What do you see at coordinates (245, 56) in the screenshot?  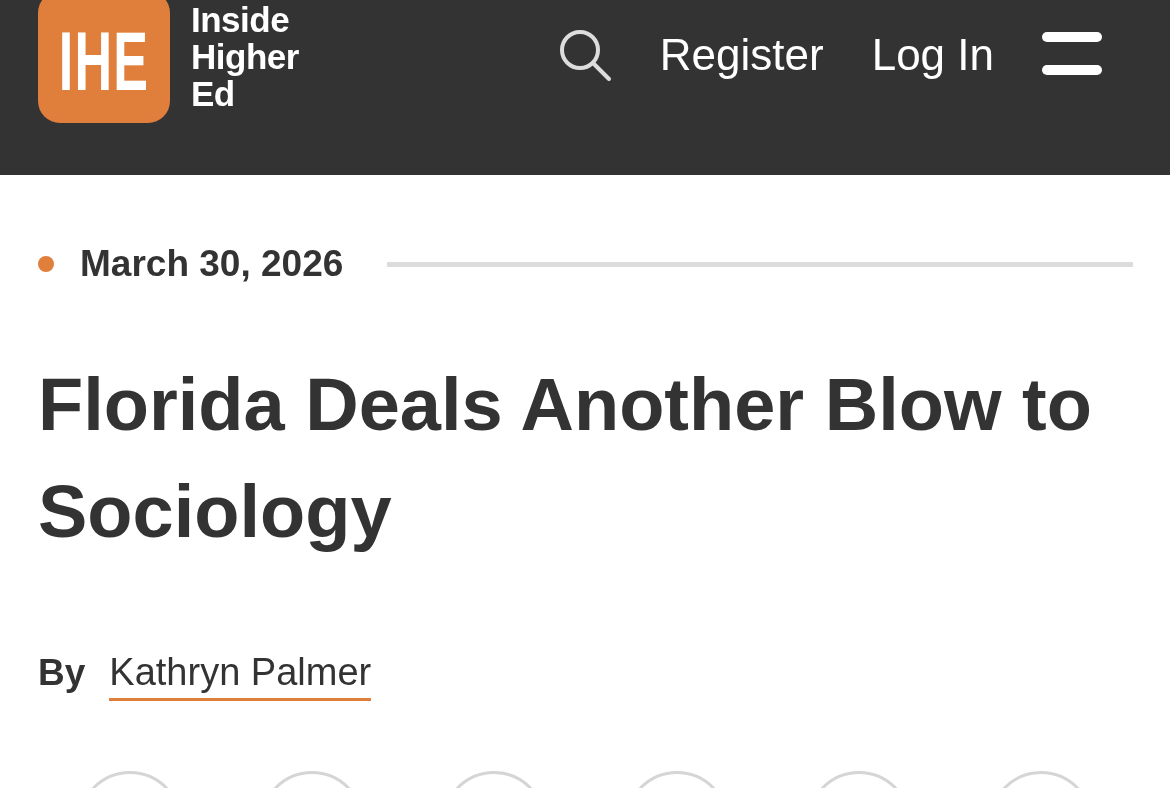 I see `logo-text: Inside Higher Ed` at bounding box center [245, 56].